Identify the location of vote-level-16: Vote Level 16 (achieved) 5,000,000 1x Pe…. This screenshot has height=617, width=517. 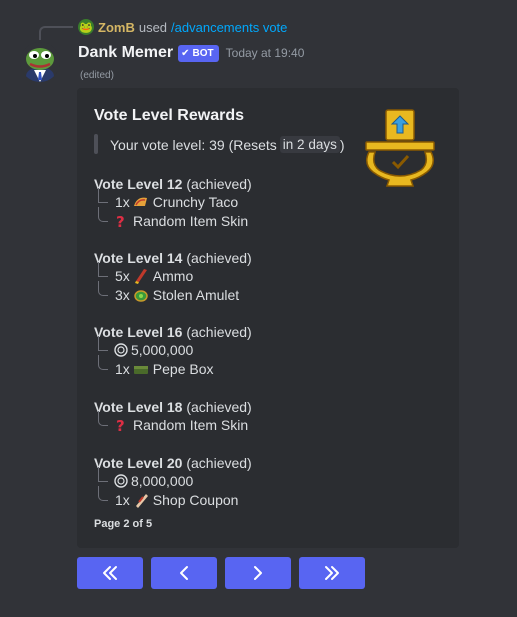
(173, 350).